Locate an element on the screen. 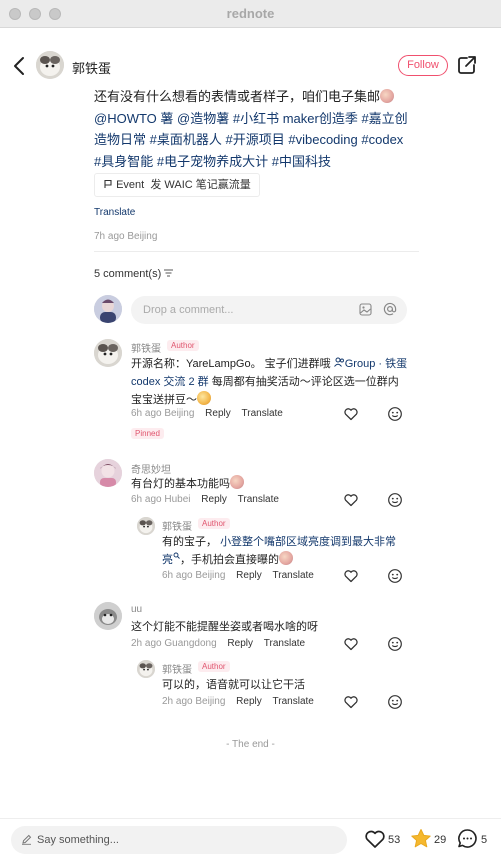 The image size is (501, 859). pencil-icon is located at coordinates (27, 839).